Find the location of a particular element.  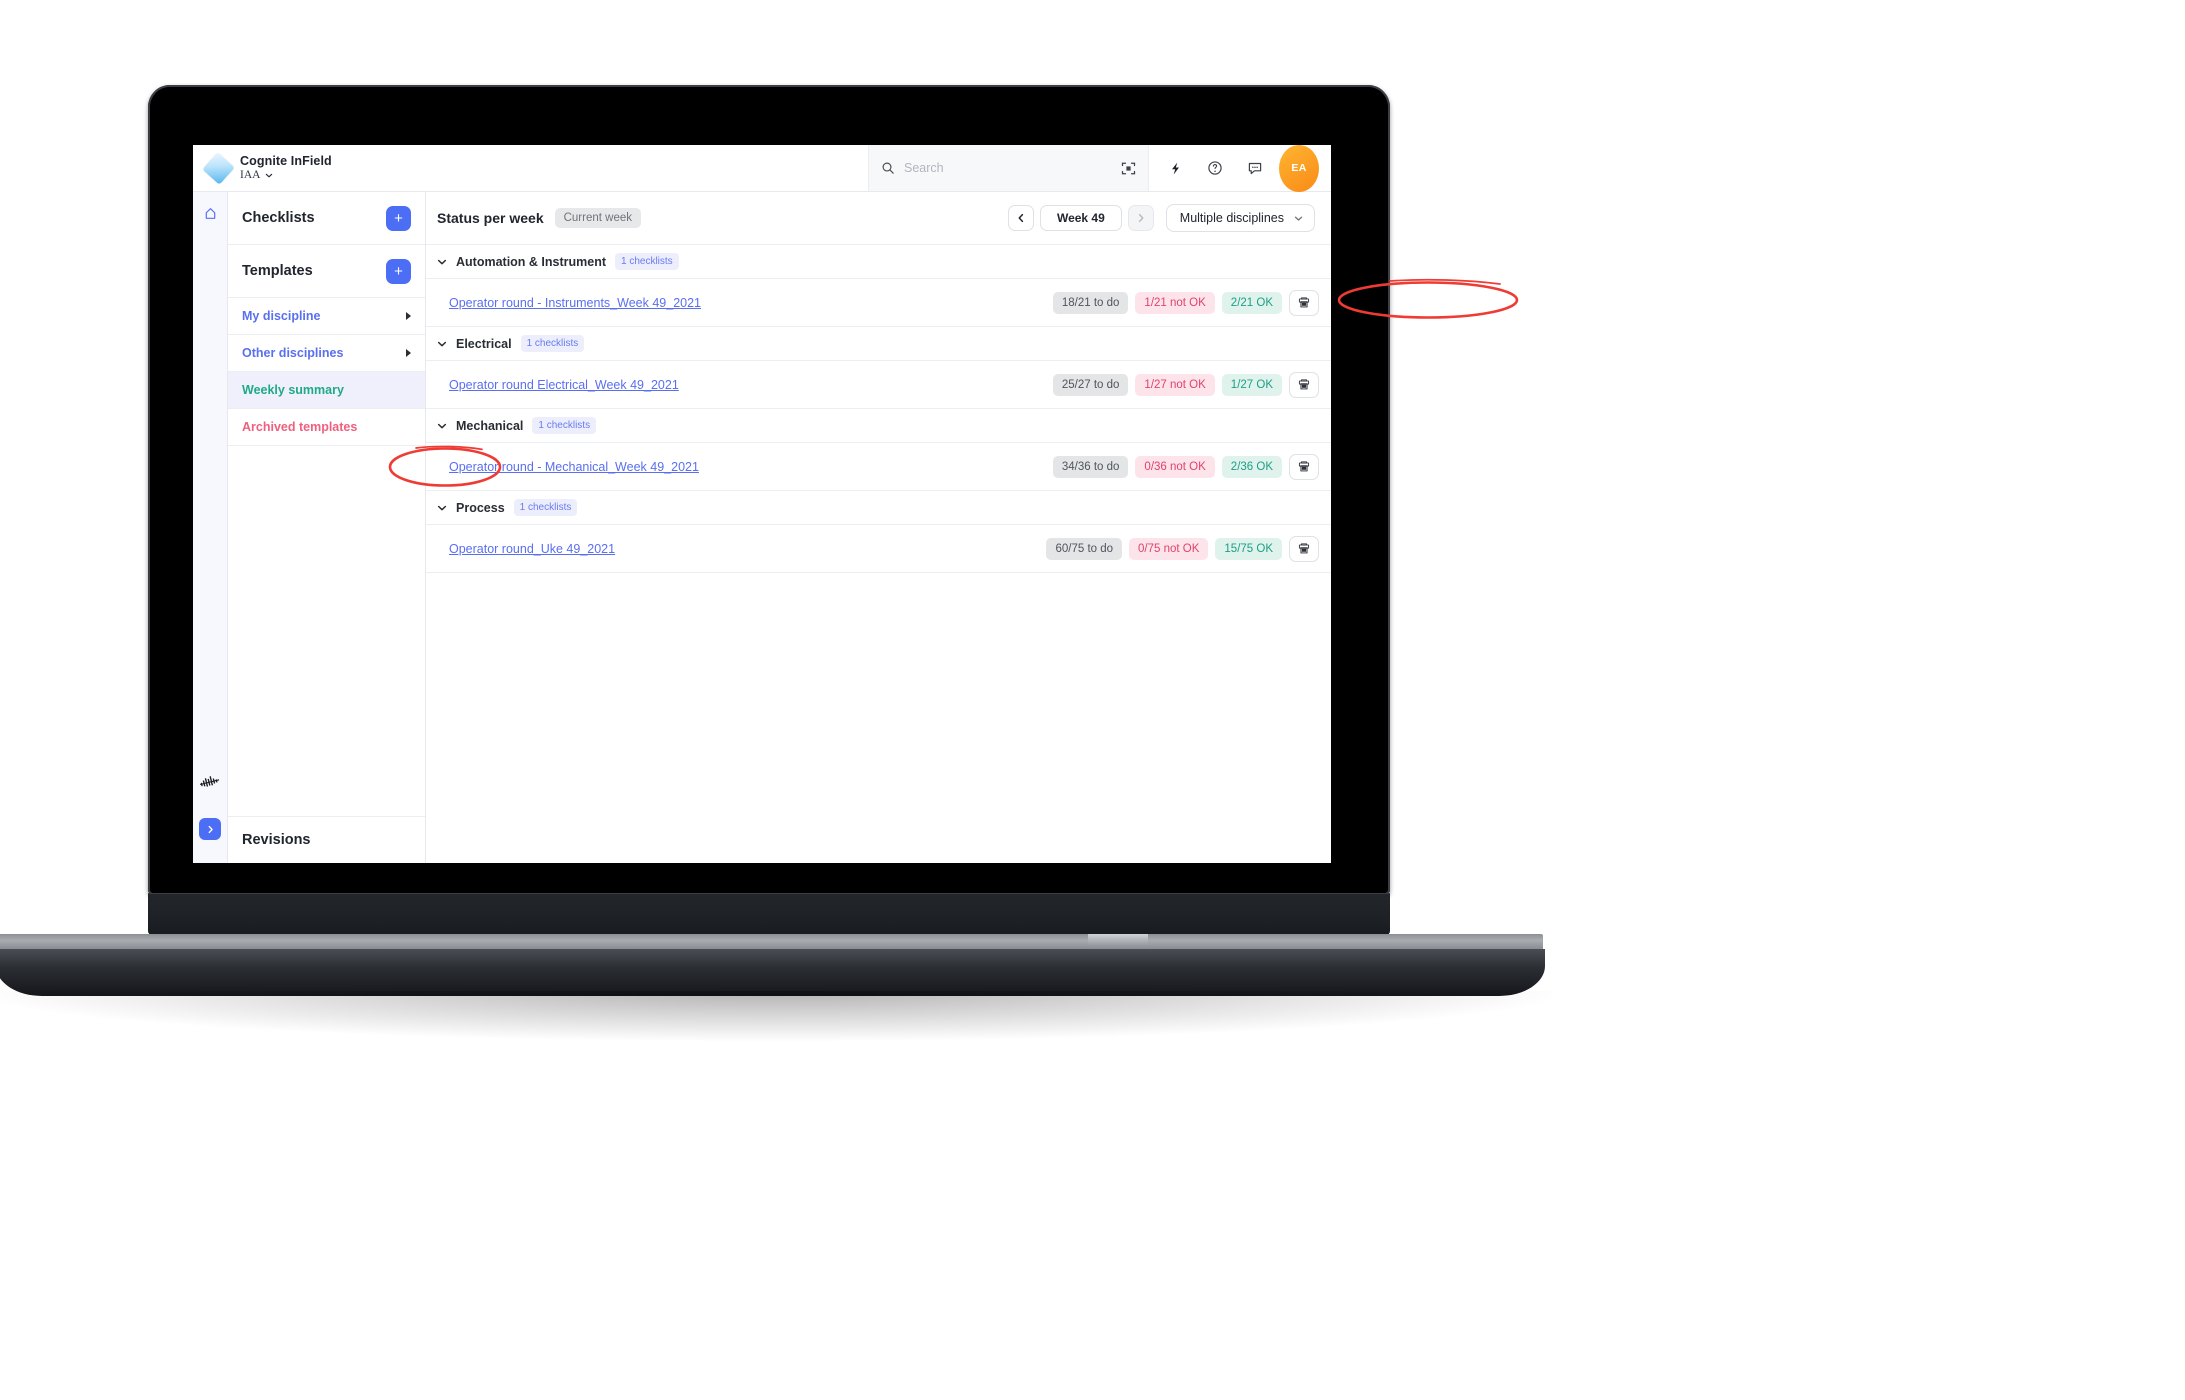

laptop-base is located at coordinates (772, 972).